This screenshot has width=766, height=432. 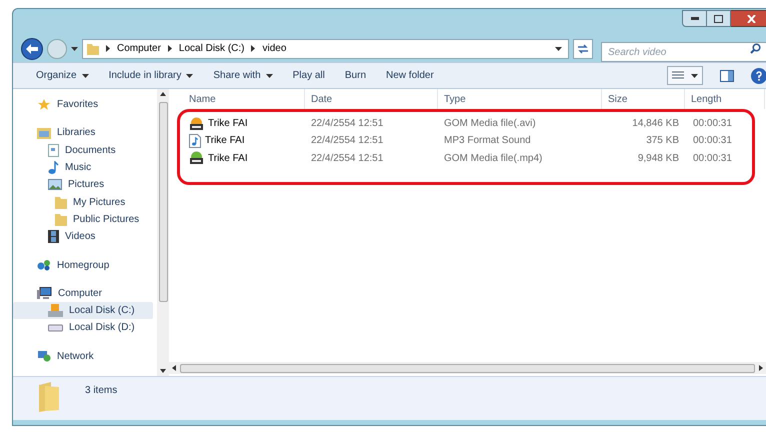 What do you see at coordinates (755, 48) in the screenshot?
I see `search-icon` at bounding box center [755, 48].